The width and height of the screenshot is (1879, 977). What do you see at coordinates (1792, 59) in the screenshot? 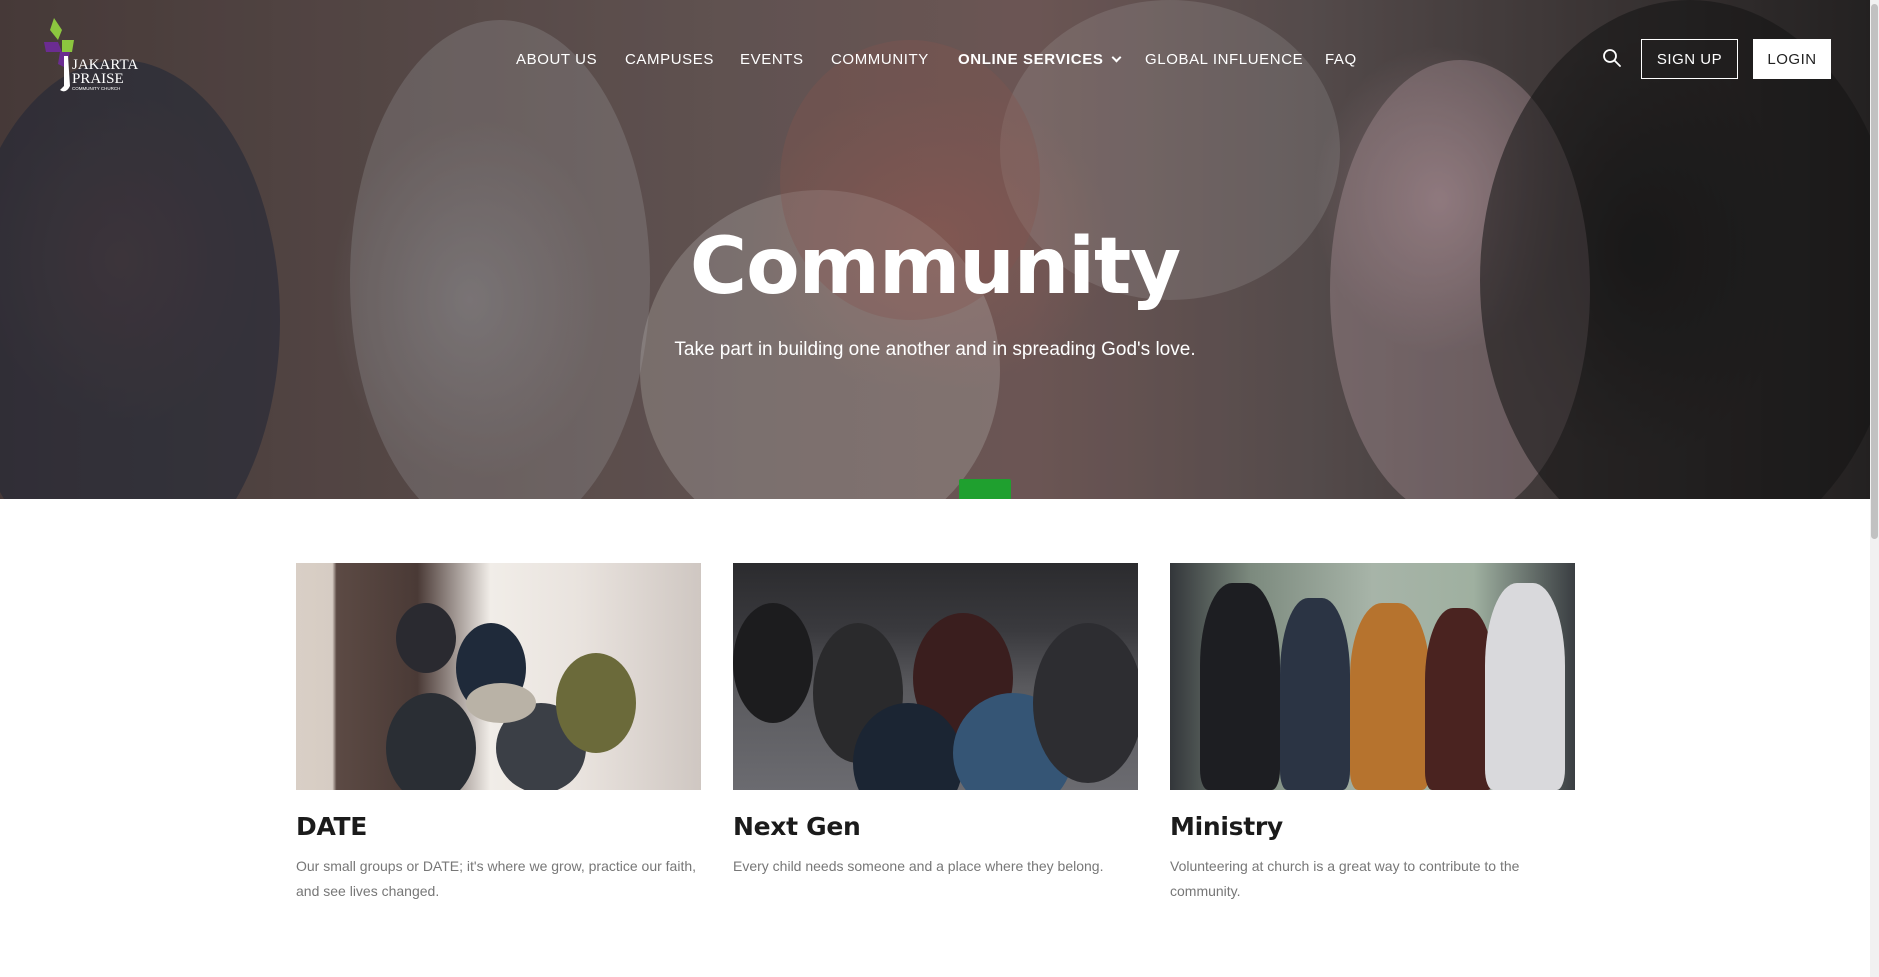
I see `login-button: LOGIN` at bounding box center [1792, 59].